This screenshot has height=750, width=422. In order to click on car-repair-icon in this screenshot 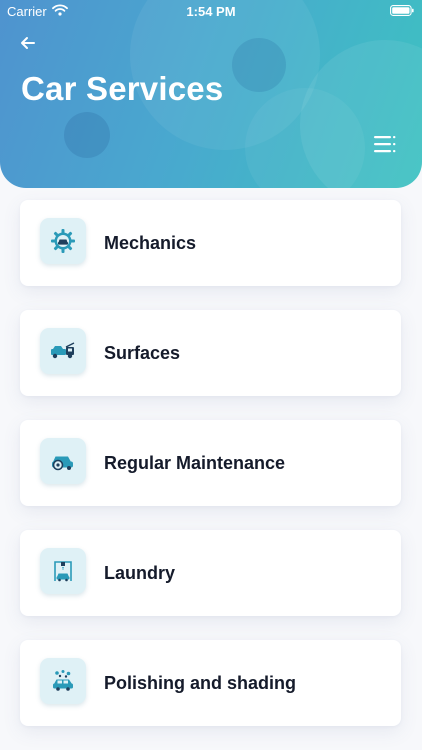, I will do `click(62, 463)`.